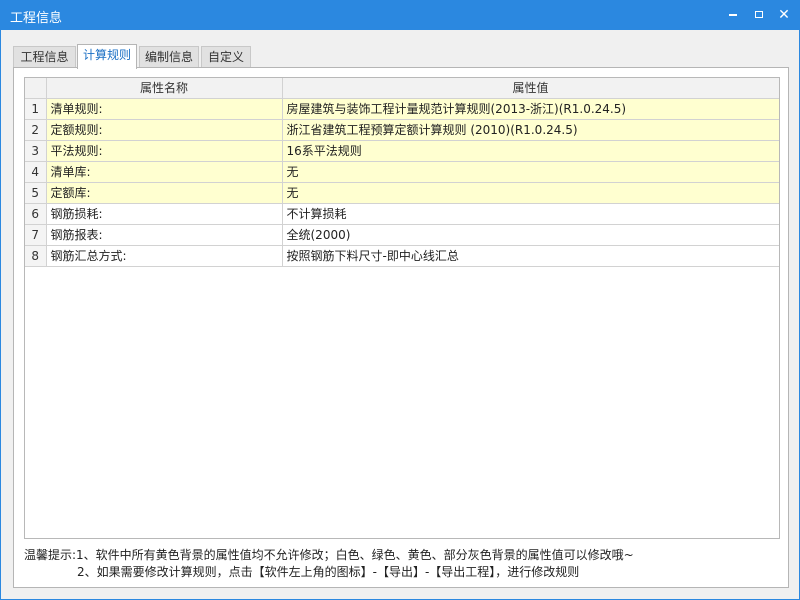 The width and height of the screenshot is (800, 600). What do you see at coordinates (530, 129) in the screenshot?
I see `property-value-cell: 浙江省建筑工程预算定额计算规则 (2010)(R1.0.24.5)` at bounding box center [530, 129].